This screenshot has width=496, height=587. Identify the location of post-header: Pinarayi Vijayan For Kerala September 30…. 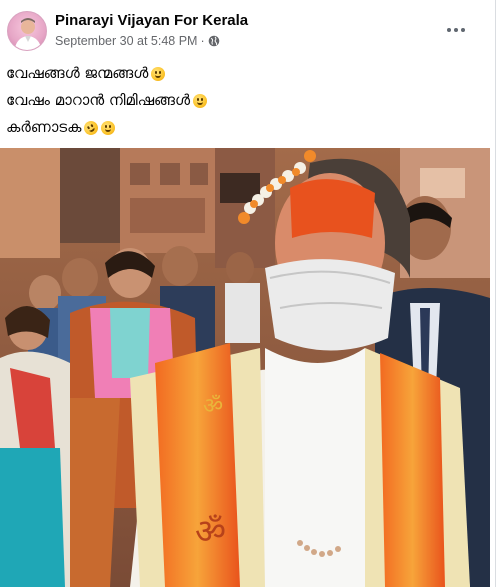
(247, 28).